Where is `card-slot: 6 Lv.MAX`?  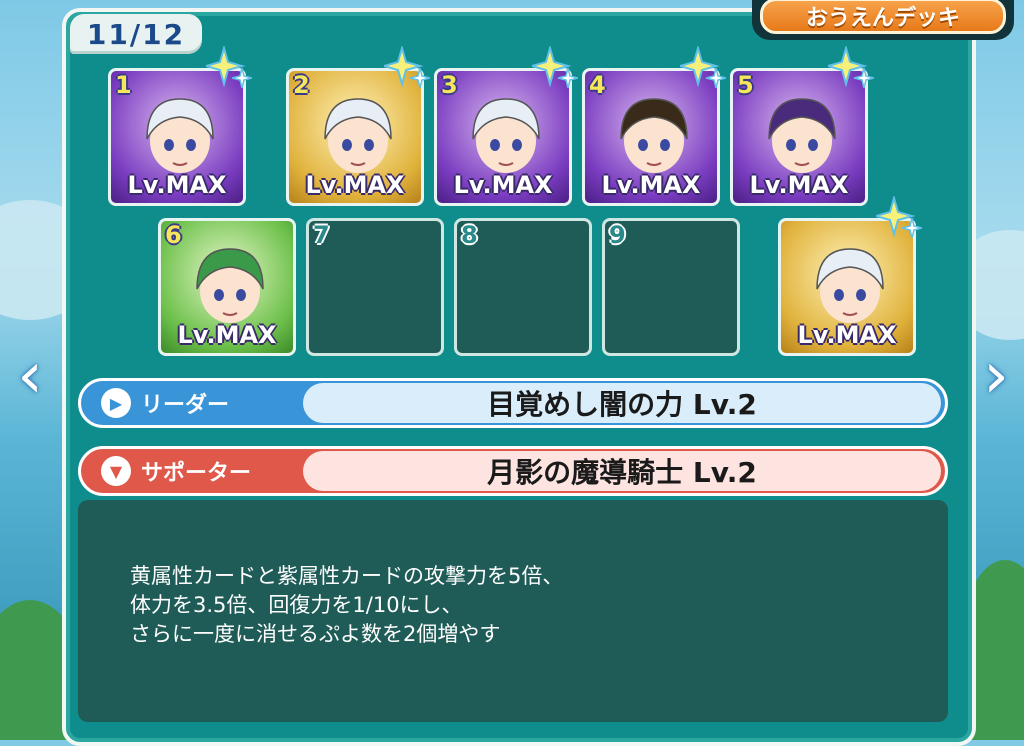 card-slot: 6 Lv.MAX is located at coordinates (227, 287).